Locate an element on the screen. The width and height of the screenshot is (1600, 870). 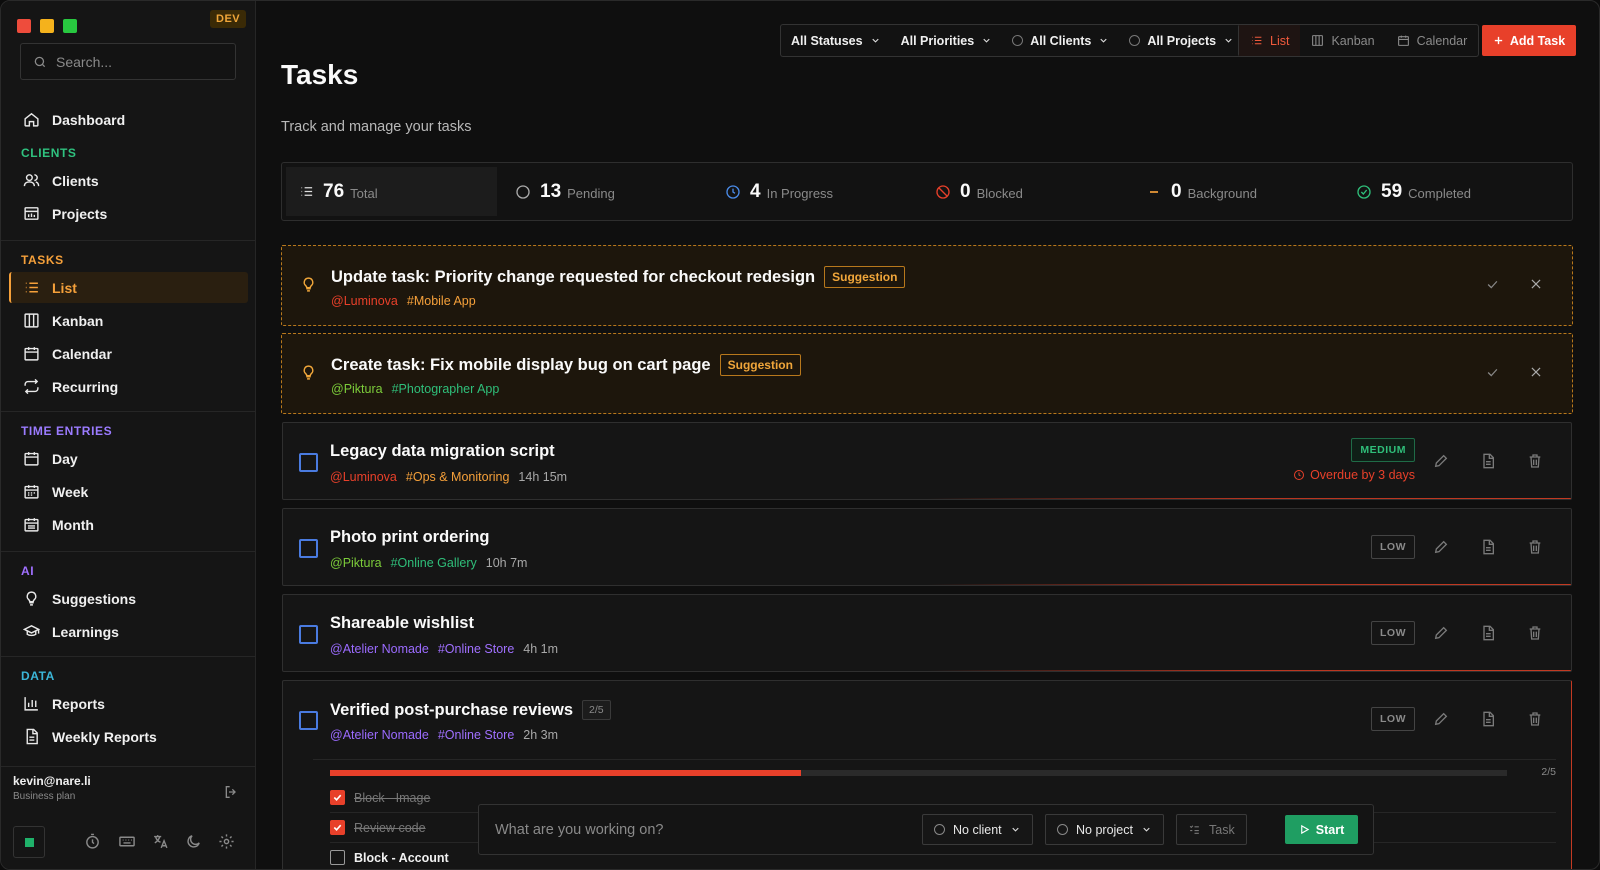
subtask-item: Review code is located at coordinates (378, 827).